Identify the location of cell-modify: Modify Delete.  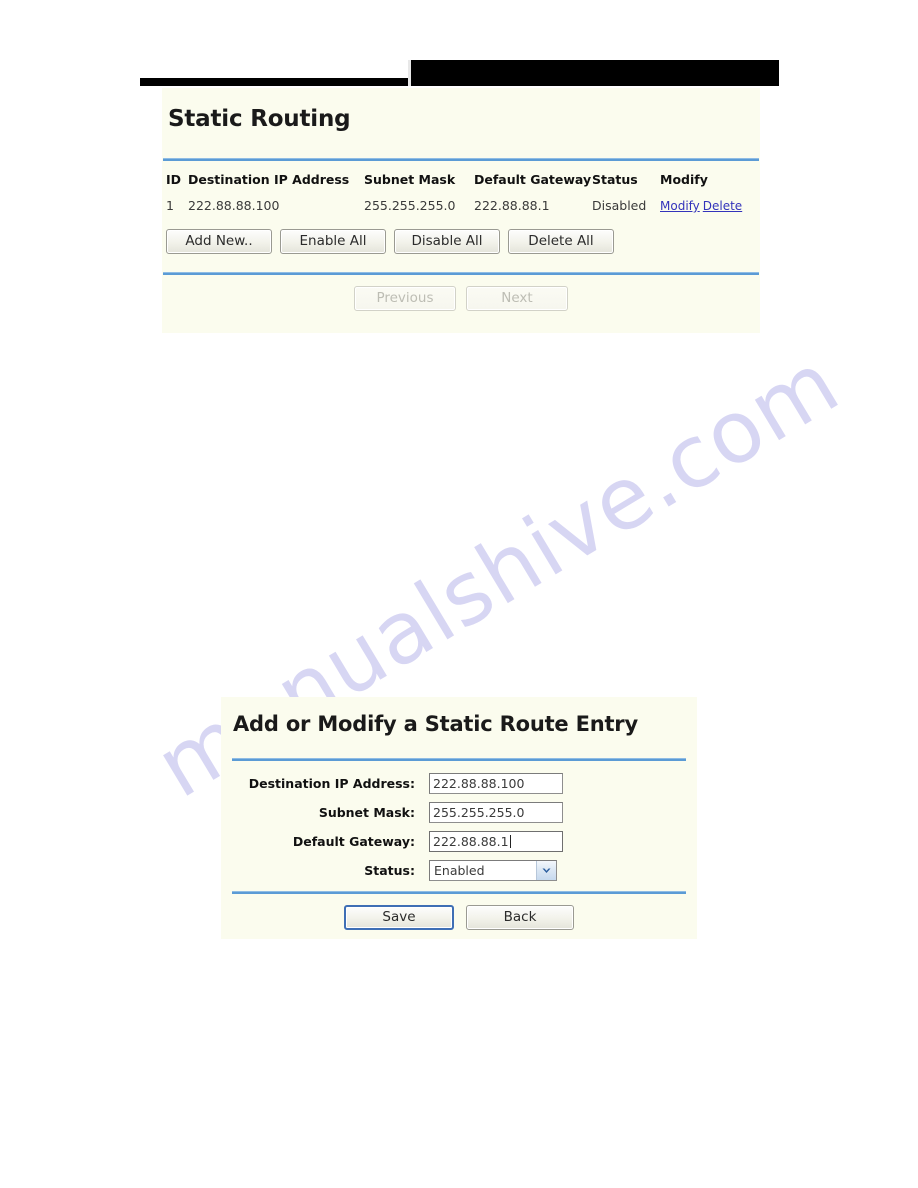
(705, 205).